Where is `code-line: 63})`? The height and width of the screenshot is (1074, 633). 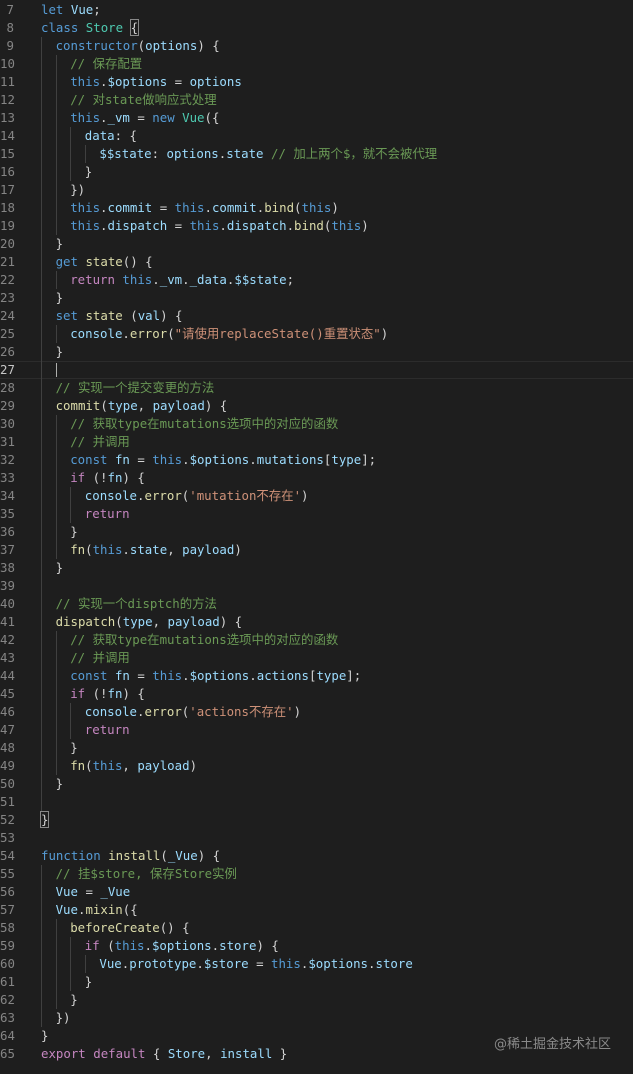 code-line: 63}) is located at coordinates (316, 1018).